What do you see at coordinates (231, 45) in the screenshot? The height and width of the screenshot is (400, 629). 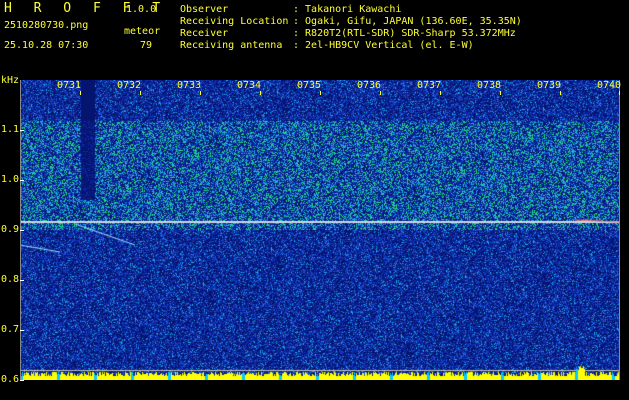 I see `info-key: Receiving antenna` at bounding box center [231, 45].